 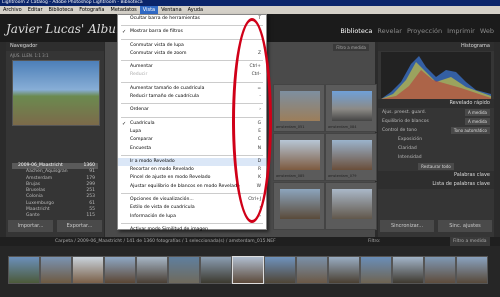 What do you see at coordinates (404, 112) in the screenshot?
I see `preset-label: Ajus. preest. guard.` at bounding box center [404, 112].